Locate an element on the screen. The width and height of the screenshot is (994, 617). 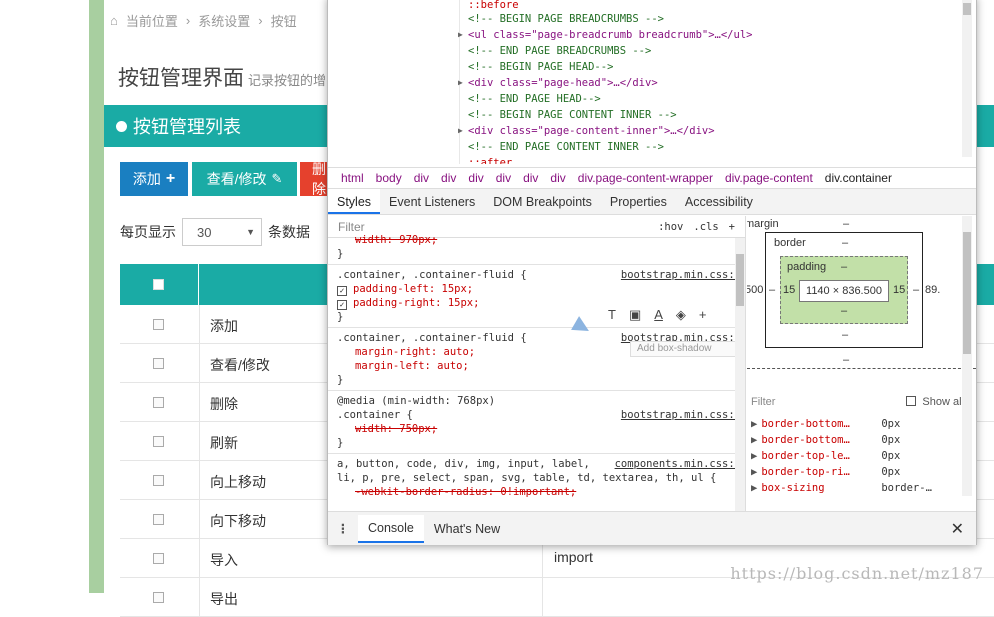
add-button: 添加 + is located at coordinates (154, 179).